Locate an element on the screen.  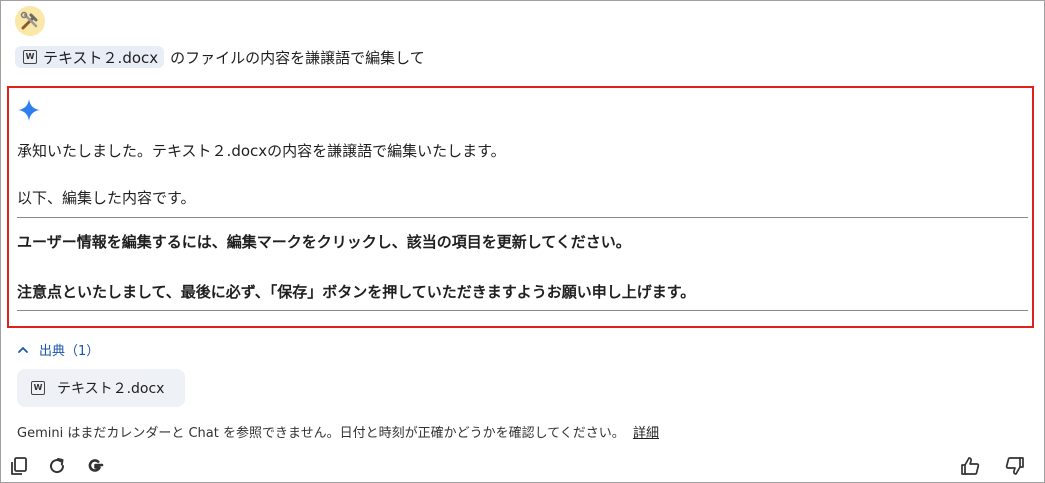
thumbs-up-button is located at coordinates (970, 466).